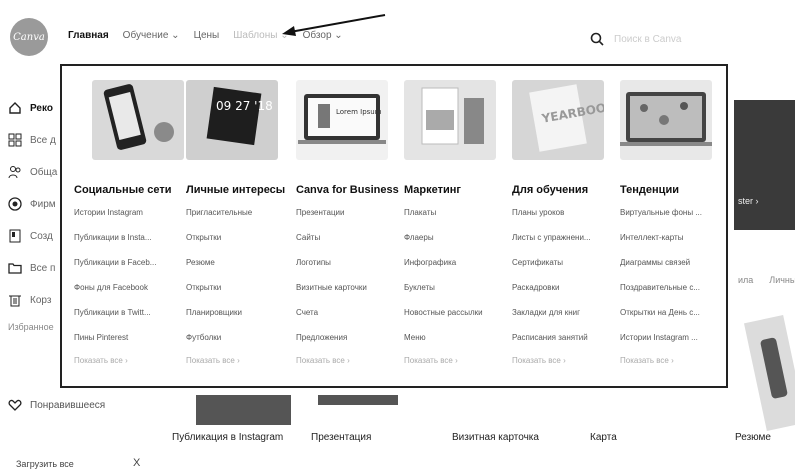  What do you see at coordinates (38, 140) in the screenshot?
I see `sidebar-item-all-designs: Все д` at bounding box center [38, 140].